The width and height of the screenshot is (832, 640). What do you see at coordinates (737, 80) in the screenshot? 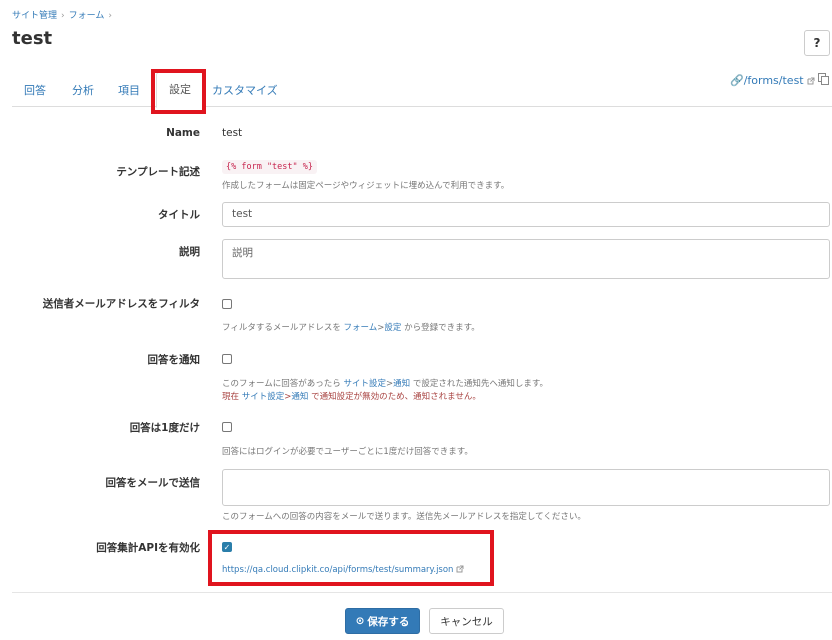
I see `link-icon: 🔗` at bounding box center [737, 80].